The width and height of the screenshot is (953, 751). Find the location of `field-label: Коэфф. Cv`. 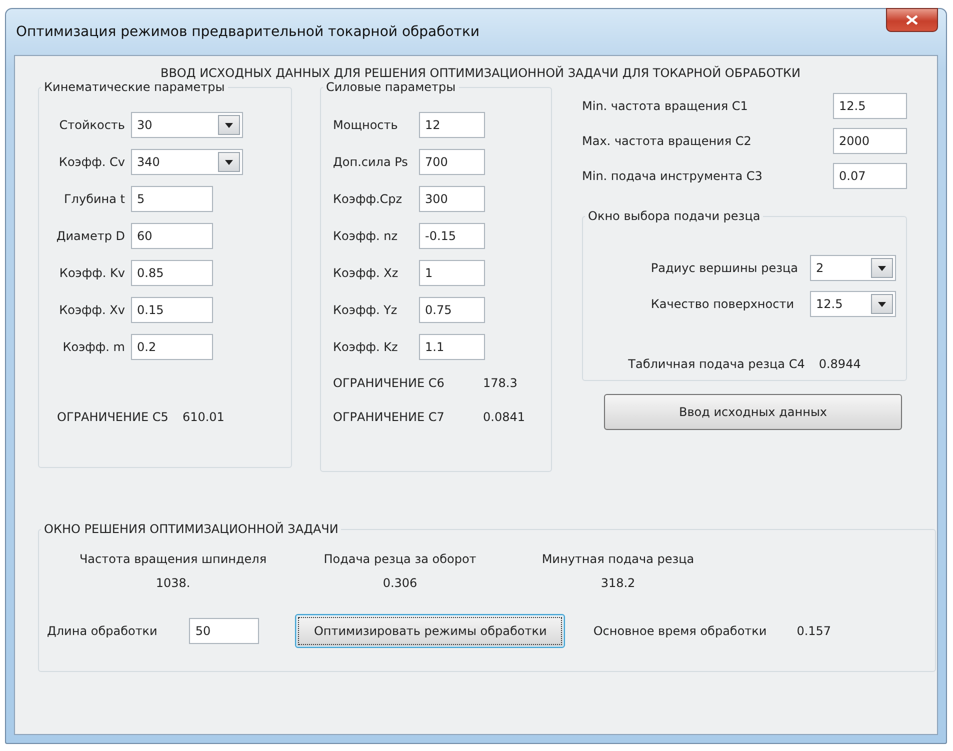

field-label: Коэфф. Cv is located at coordinates (91, 162).